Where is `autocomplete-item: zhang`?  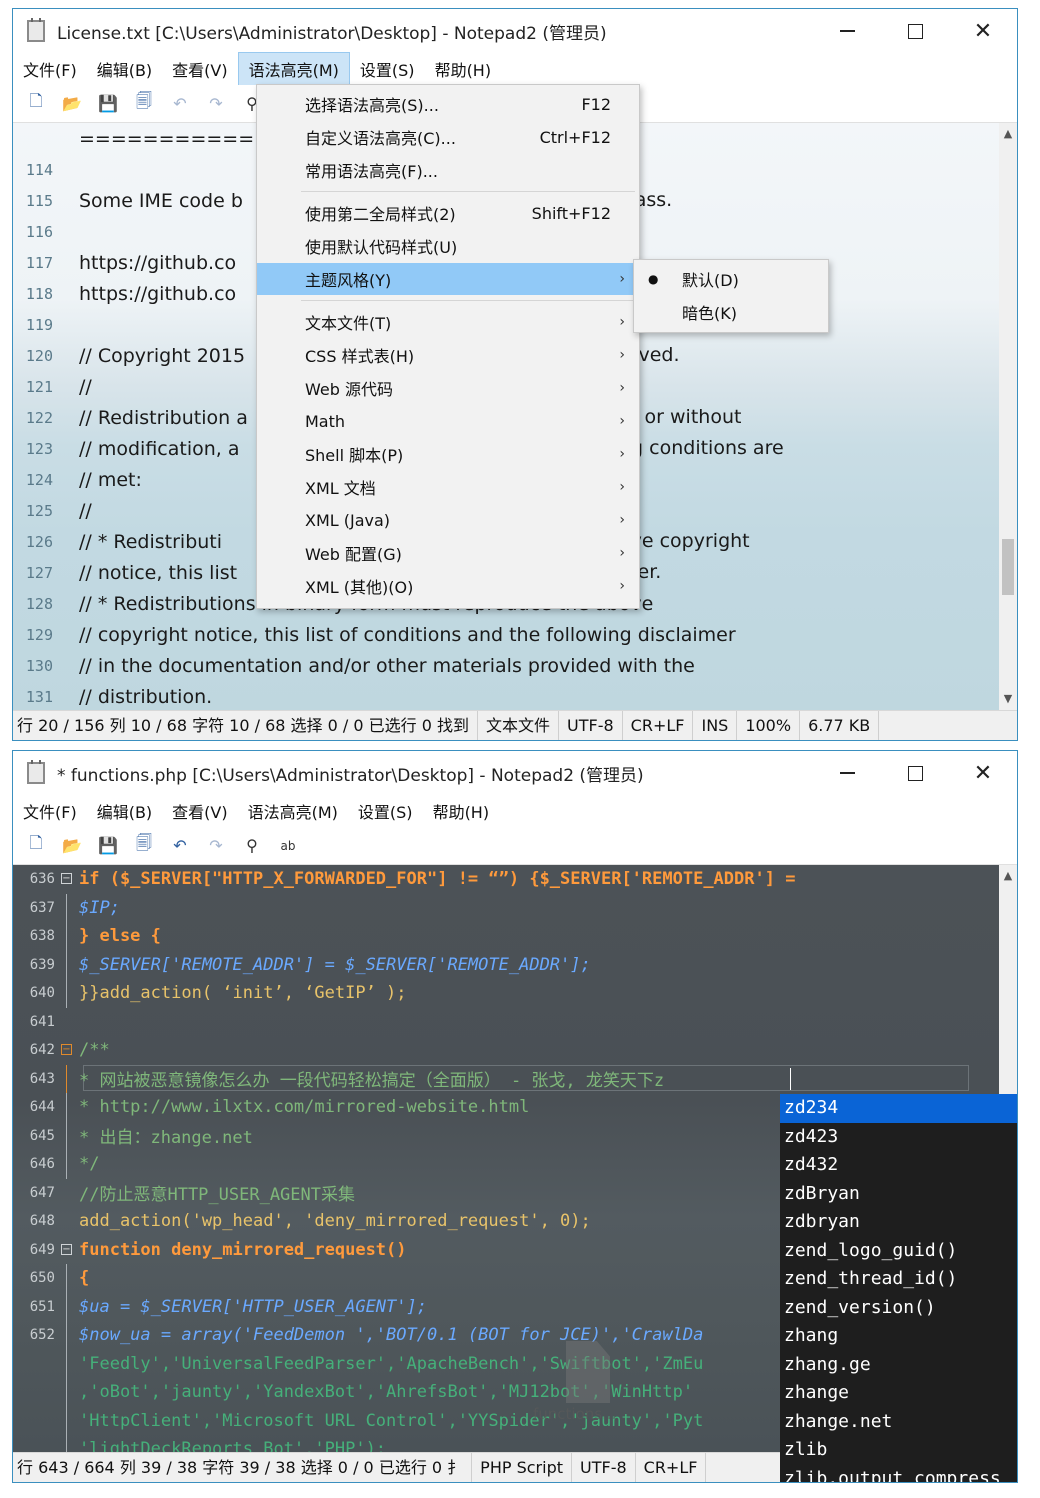 autocomplete-item: zhang is located at coordinates (898, 1336).